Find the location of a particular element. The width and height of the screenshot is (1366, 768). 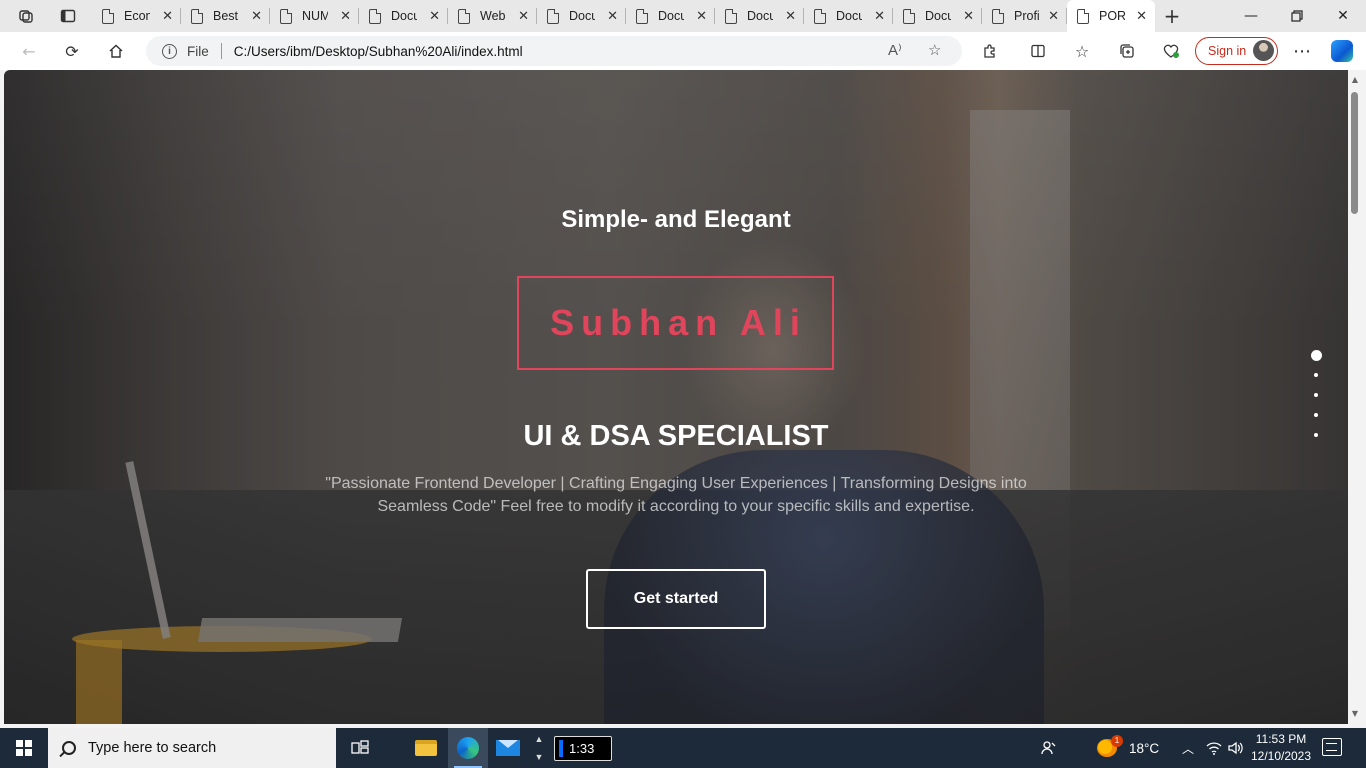

tab-7: Document ✕ is located at coordinates (670, 16).